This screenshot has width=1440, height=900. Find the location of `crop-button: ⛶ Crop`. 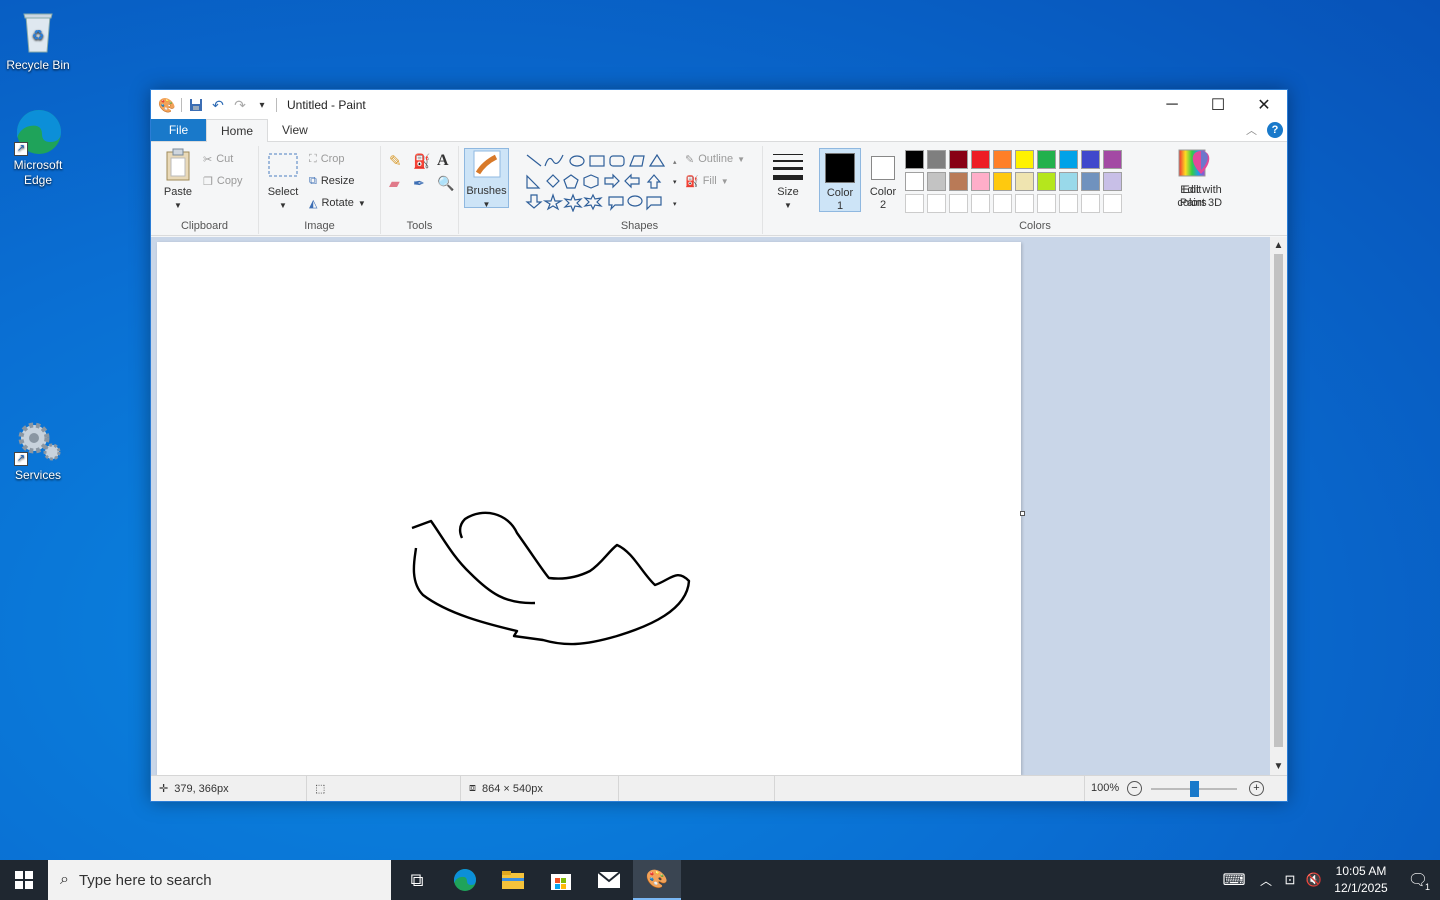

crop-button: ⛶ Crop is located at coordinates (327, 159).